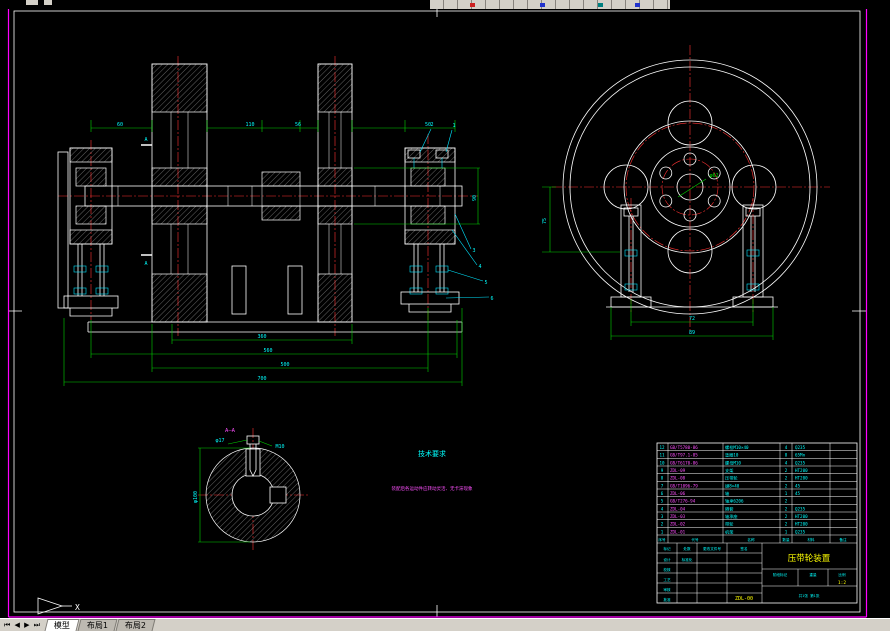 The height and width of the screenshot is (631, 890). I want to click on svg-text: 隔套, so click(729, 508).